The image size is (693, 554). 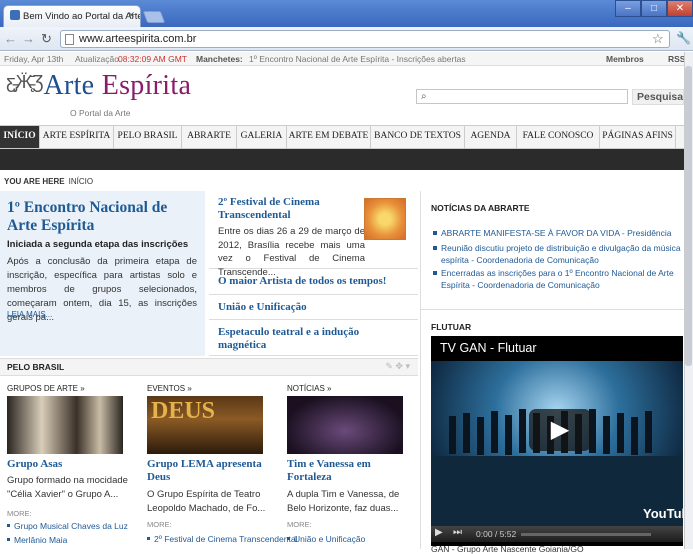 What do you see at coordinates (152, 59) in the screenshot?
I see `time-text: 08:32:09 AM GMT` at bounding box center [152, 59].